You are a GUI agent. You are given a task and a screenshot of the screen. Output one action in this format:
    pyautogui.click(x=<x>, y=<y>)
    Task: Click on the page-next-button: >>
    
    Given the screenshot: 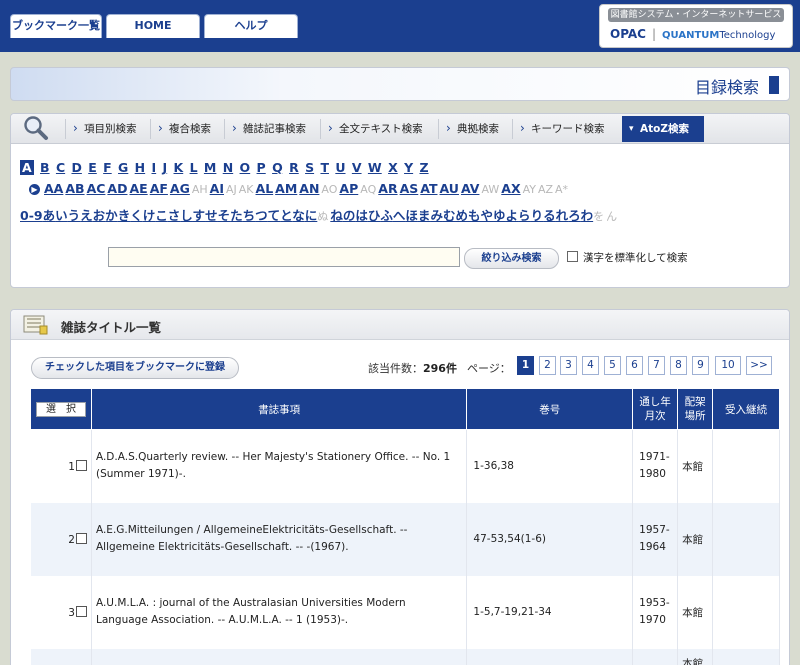 What is the action you would take?
    pyautogui.click(x=759, y=365)
    